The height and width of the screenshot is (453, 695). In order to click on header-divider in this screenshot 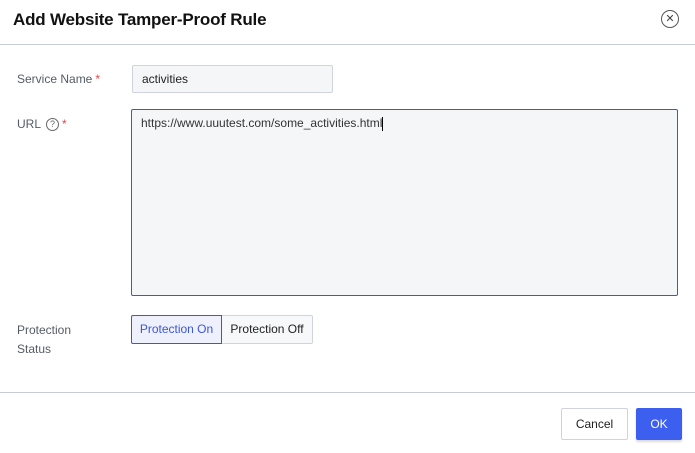, I will do `click(347, 44)`.